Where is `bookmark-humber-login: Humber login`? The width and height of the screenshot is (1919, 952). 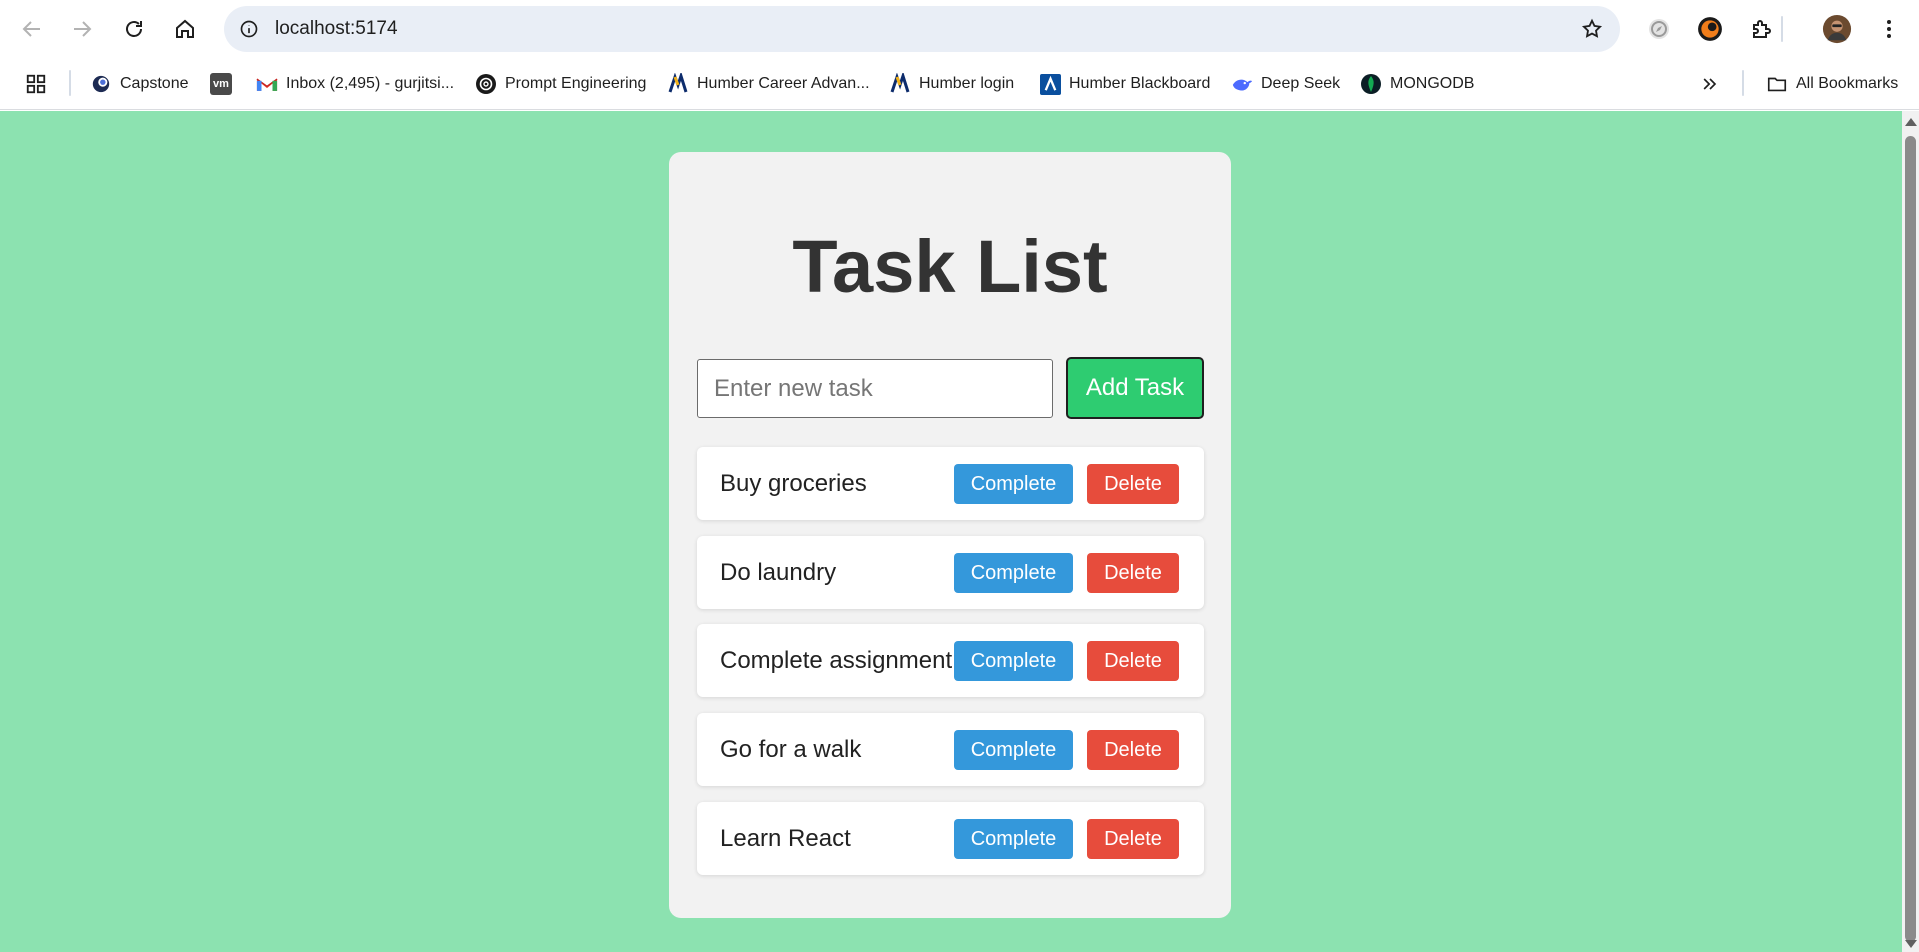
bookmark-humber-login: Humber login is located at coordinates (951, 84).